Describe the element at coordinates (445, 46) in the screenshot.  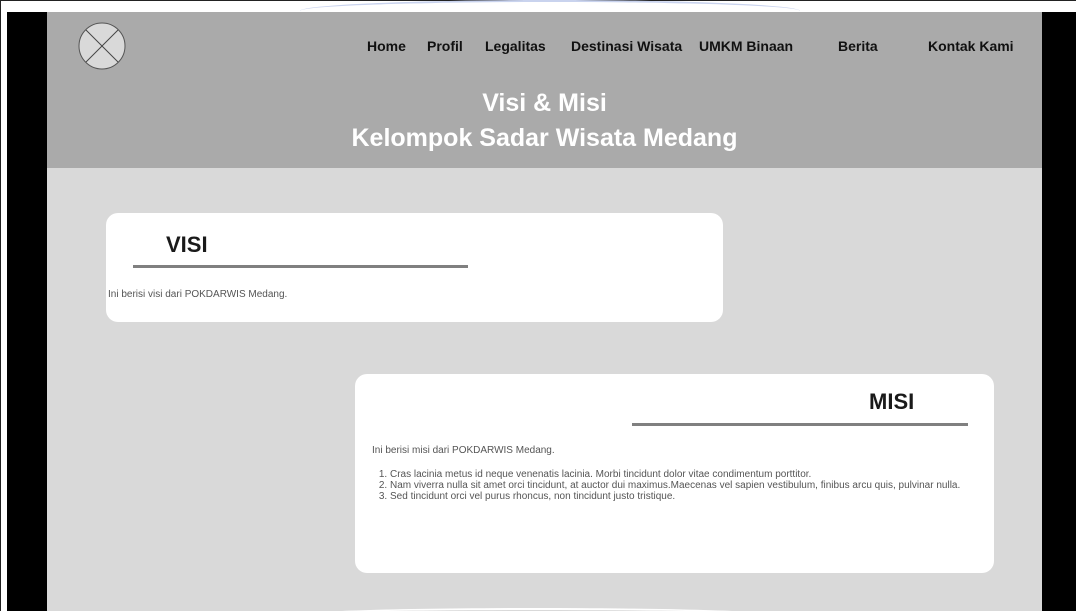
I see `nav-profil: Profil` at that location.